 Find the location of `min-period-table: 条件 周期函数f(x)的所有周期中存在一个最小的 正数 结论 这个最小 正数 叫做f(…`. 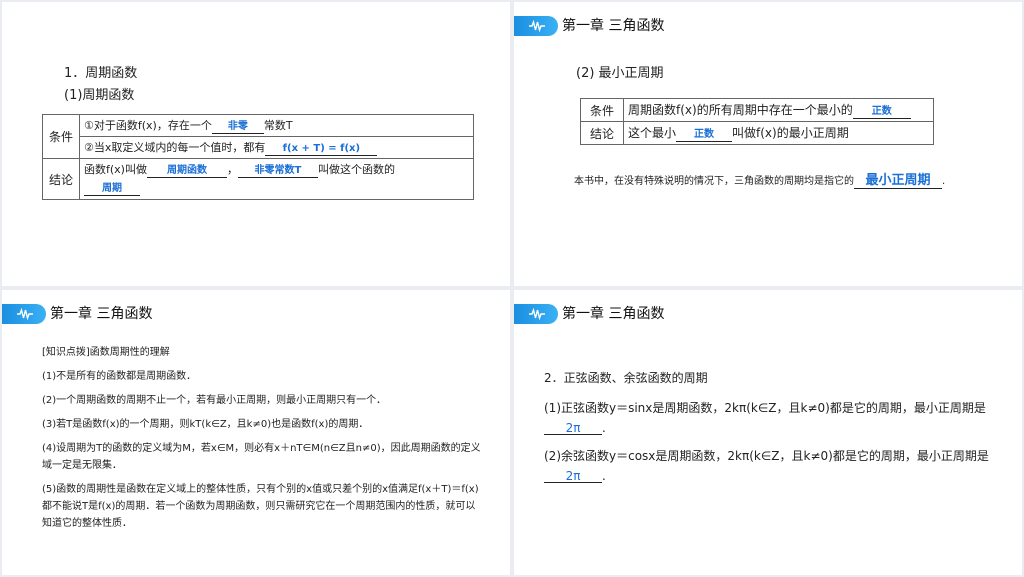

min-period-table: 条件 周期函数f(x)的所有周期中存在一个最小的 正数 结论 这个最小 正数 叫做f(… is located at coordinates (757, 121).